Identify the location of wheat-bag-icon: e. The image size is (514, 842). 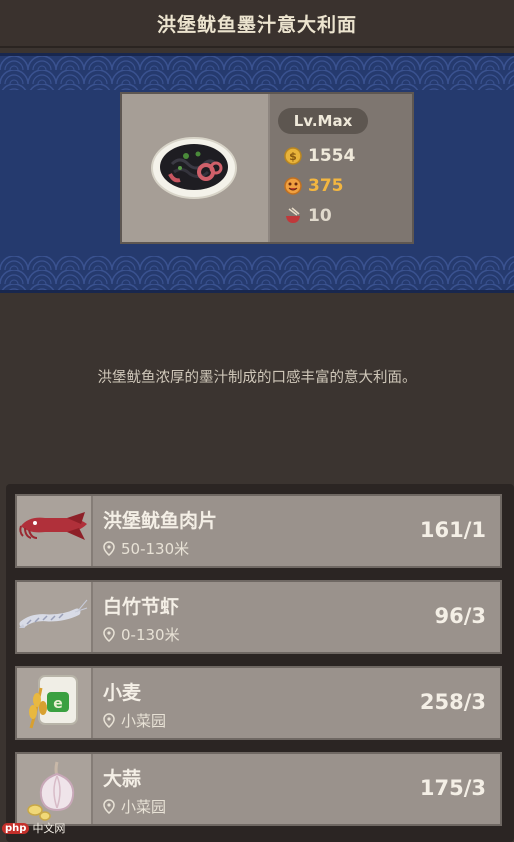
(53, 702).